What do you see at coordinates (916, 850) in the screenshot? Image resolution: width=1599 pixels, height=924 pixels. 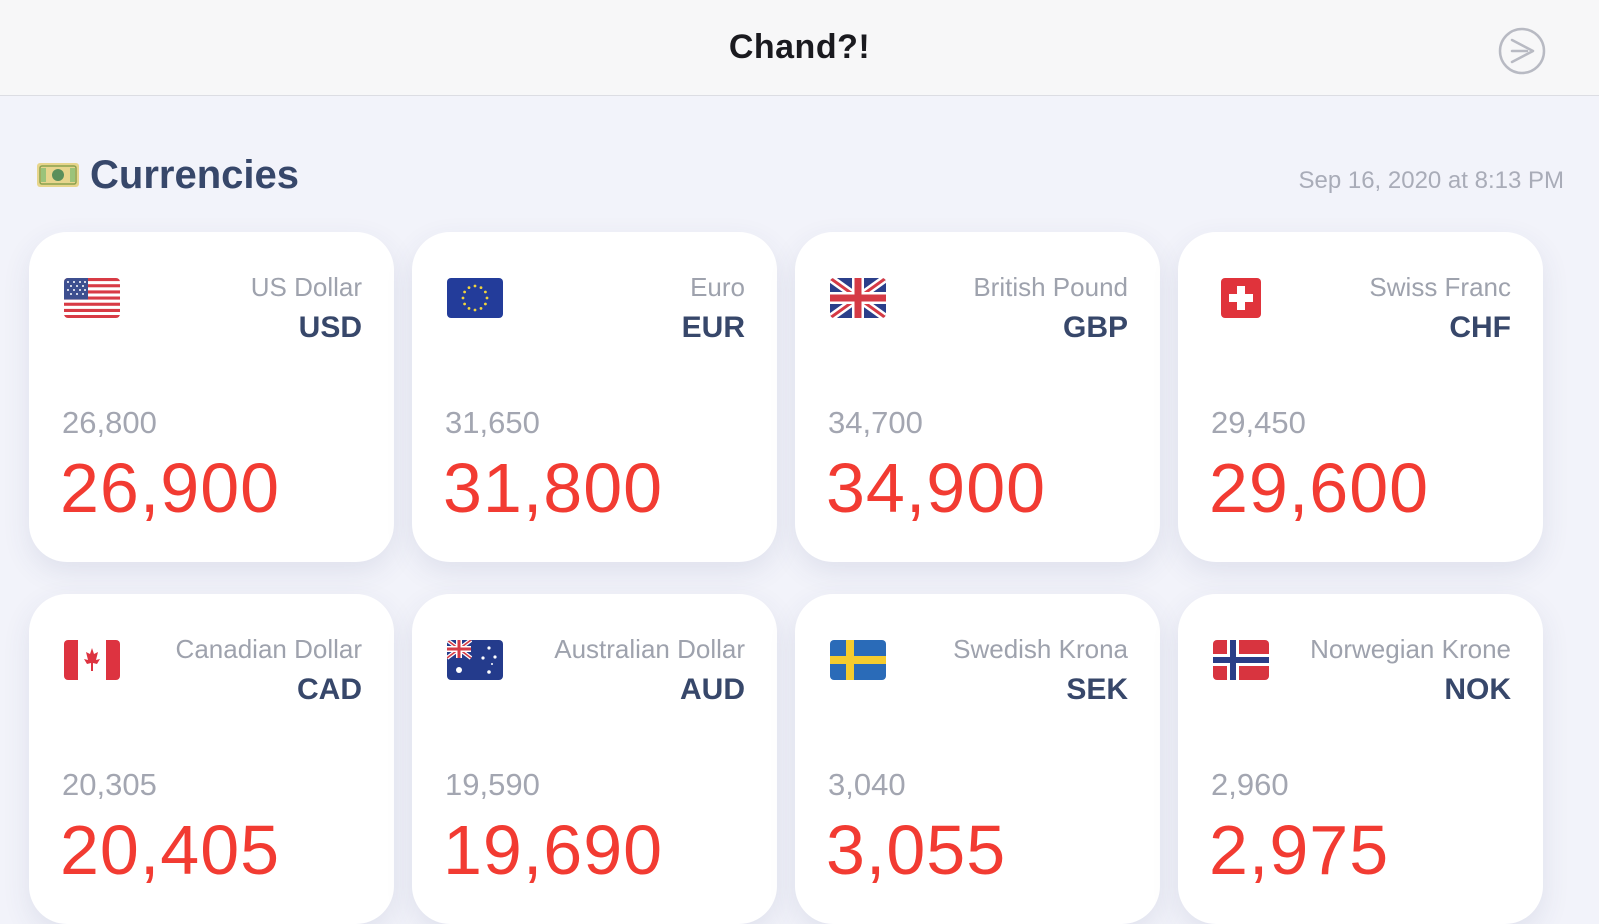 I see `sell-price: 3,055` at bounding box center [916, 850].